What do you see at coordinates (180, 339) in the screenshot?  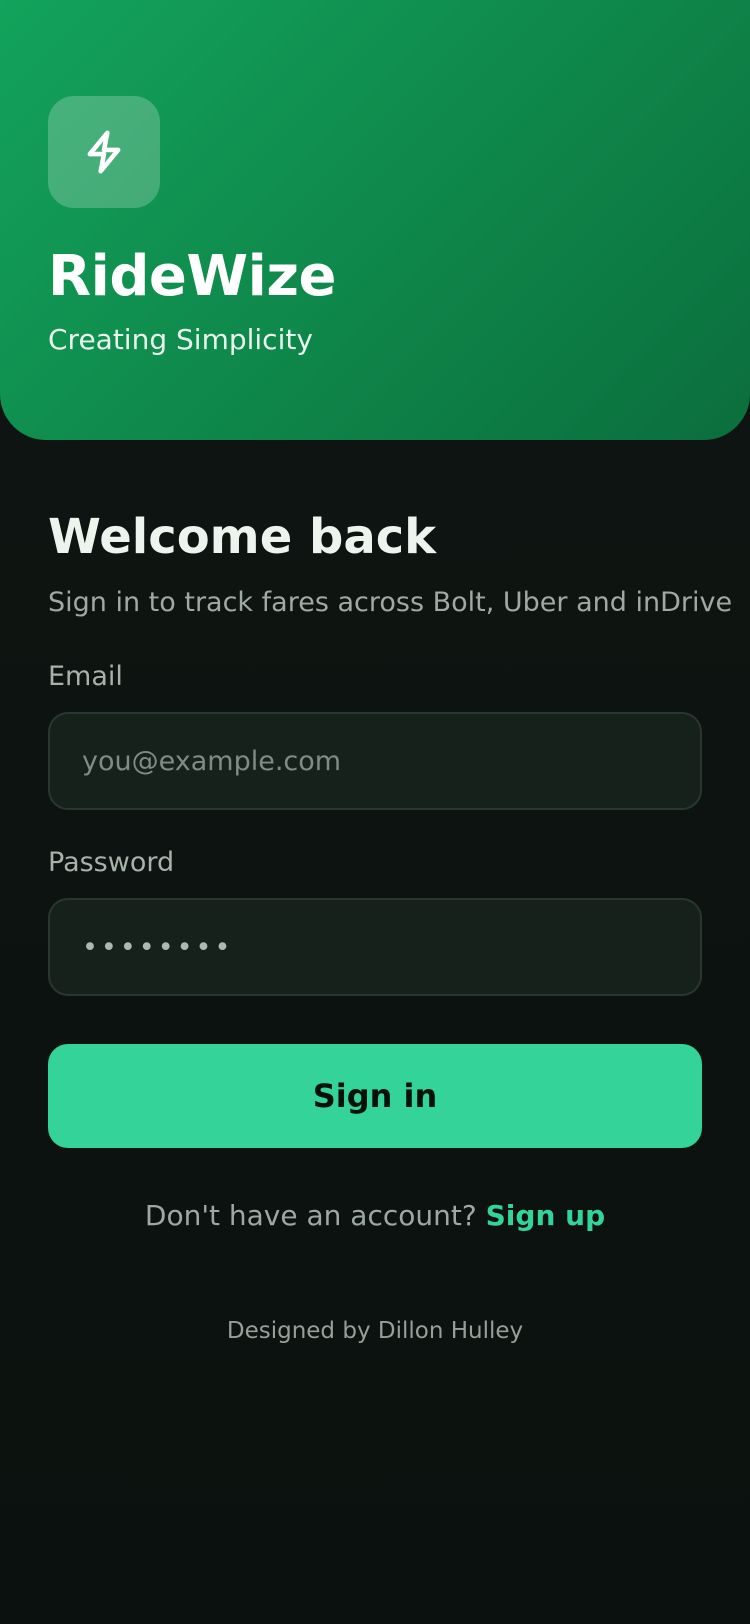 I see `app-tagline: Creating Simplicity` at bounding box center [180, 339].